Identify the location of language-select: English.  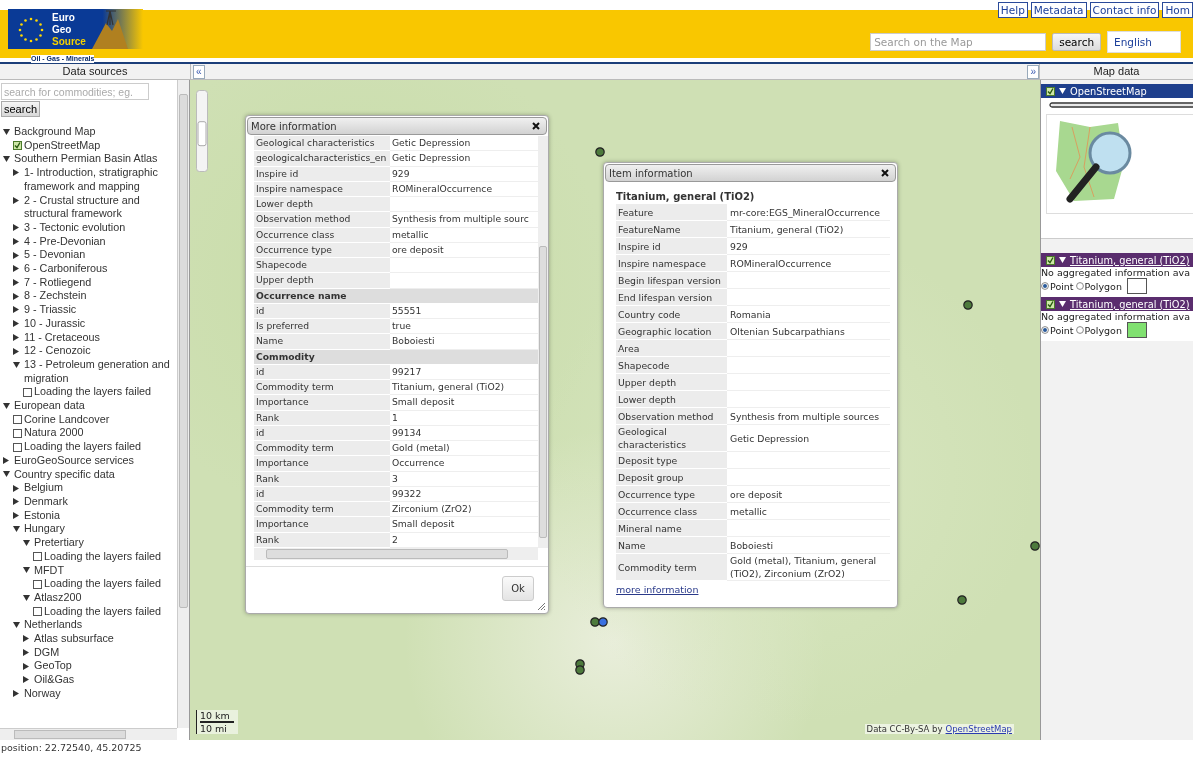
(1144, 42).